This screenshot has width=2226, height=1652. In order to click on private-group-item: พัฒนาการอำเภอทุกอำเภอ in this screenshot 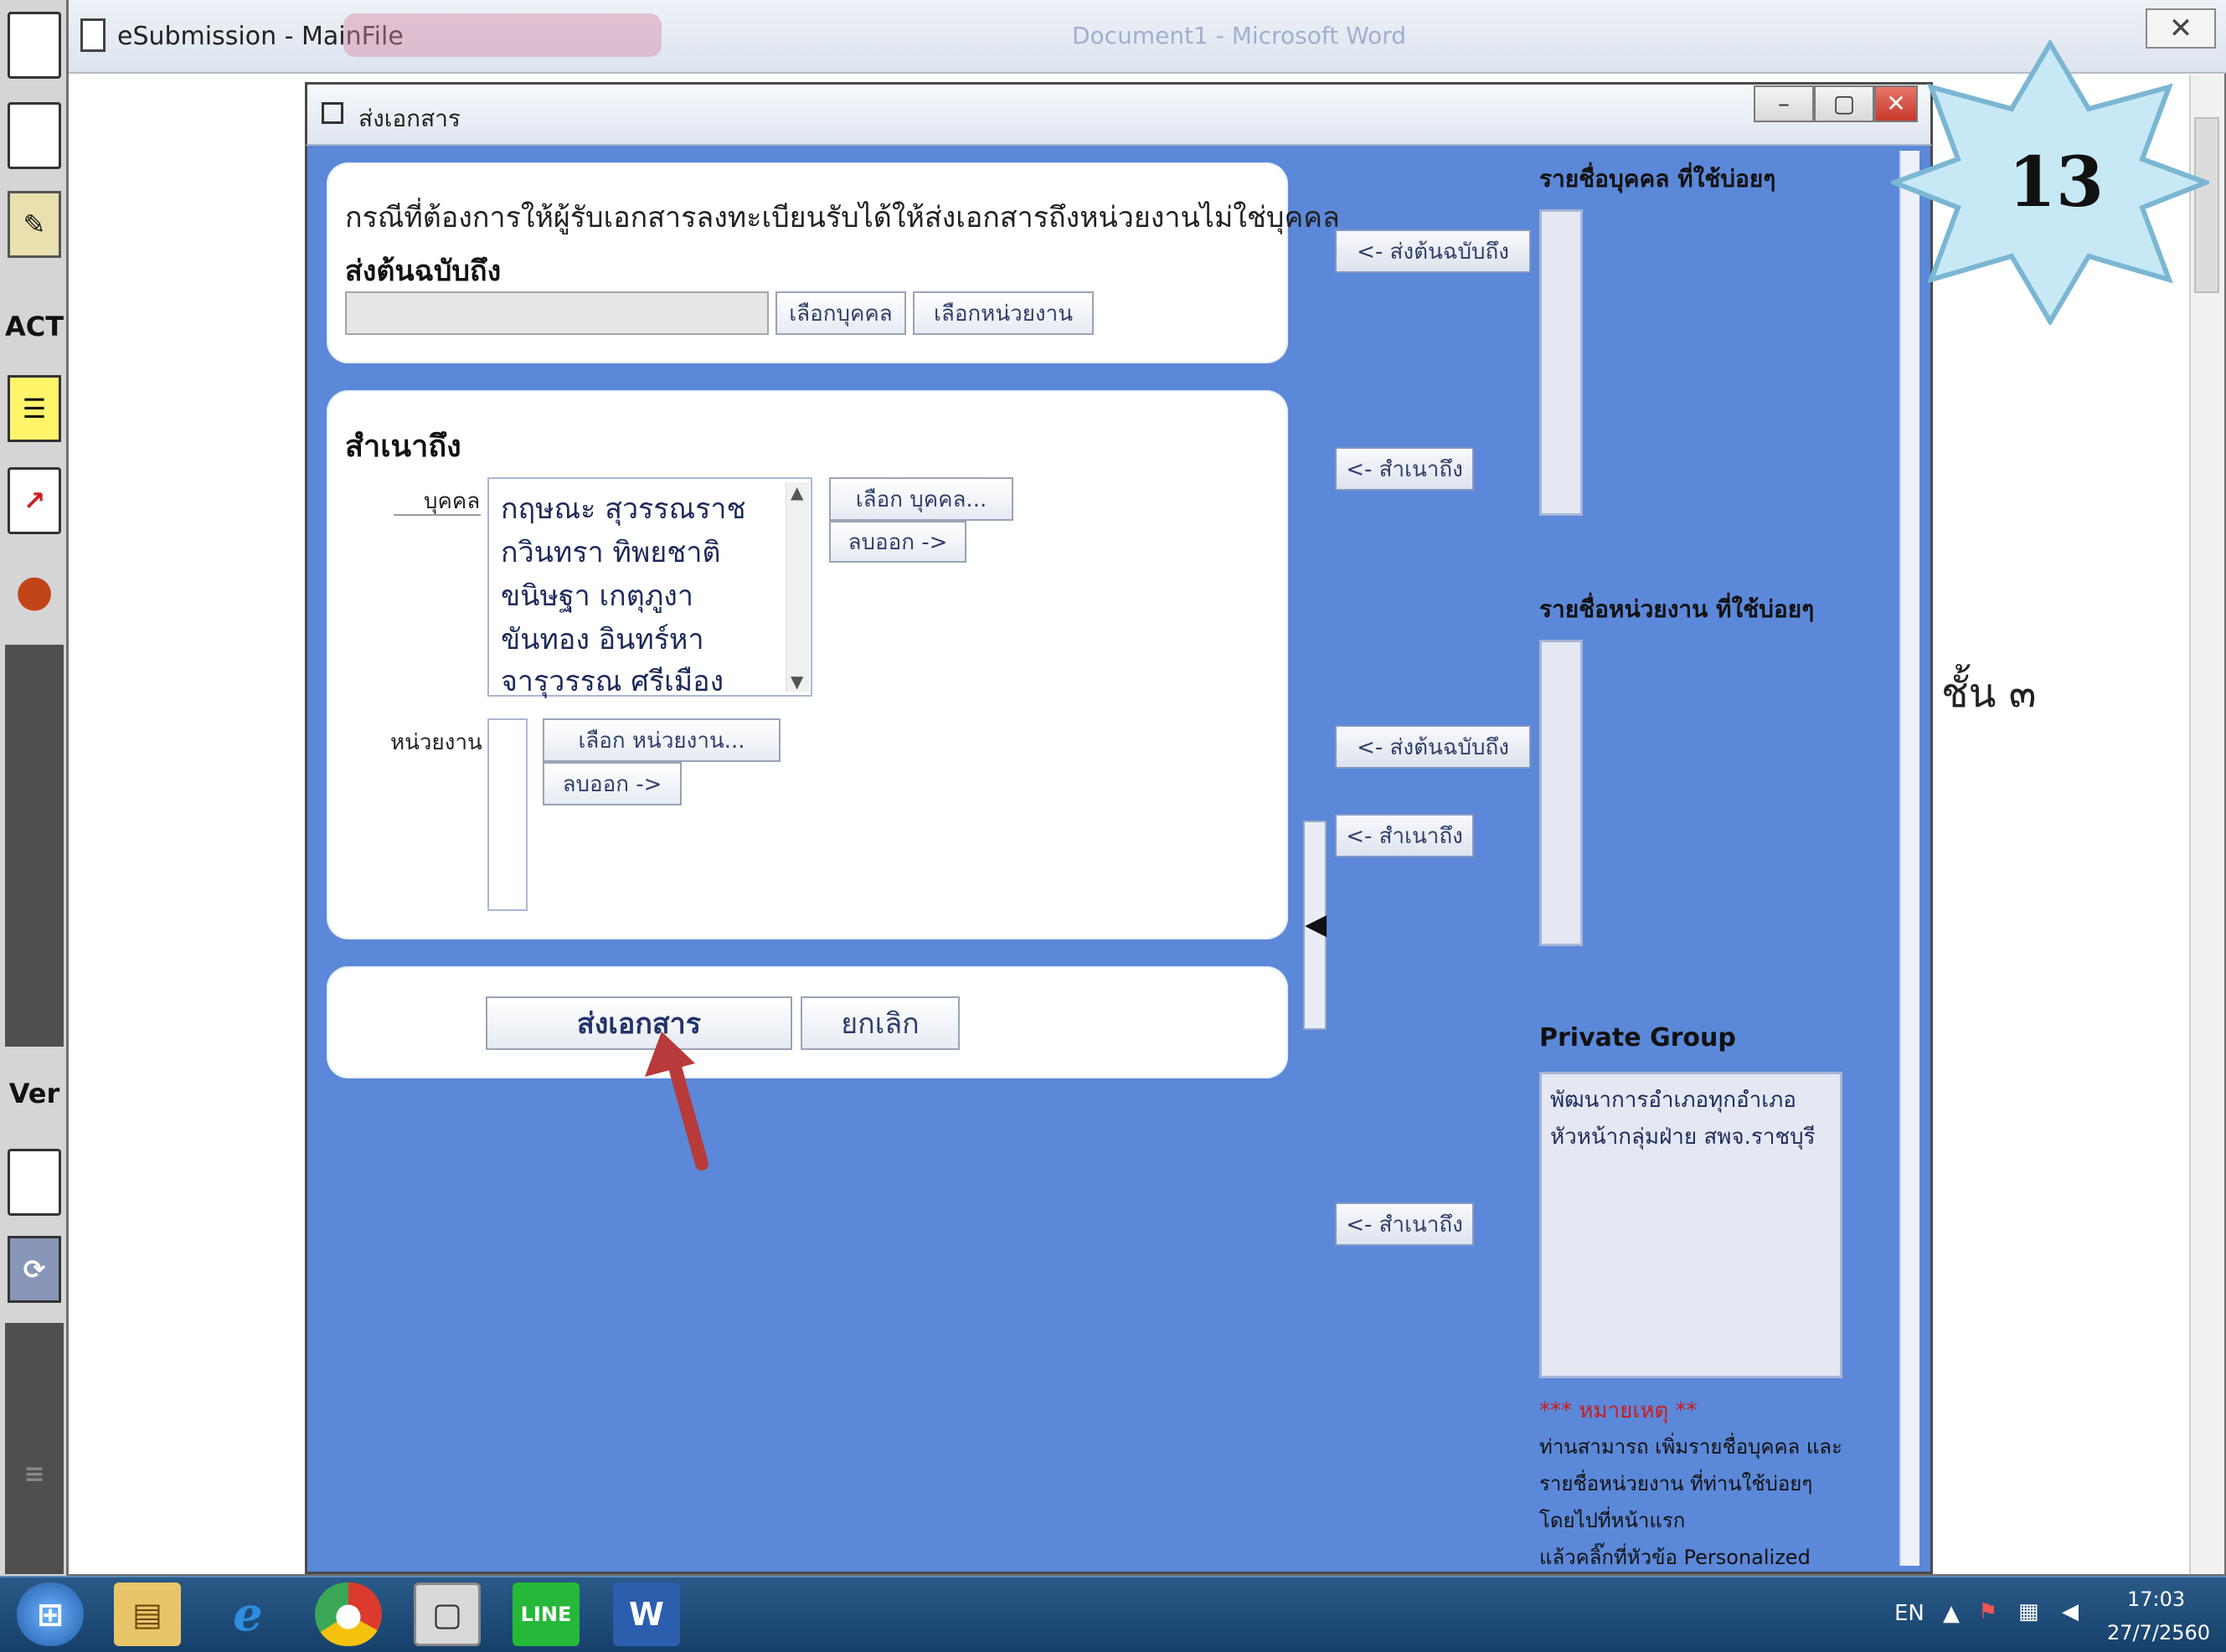, I will do `click(1673, 1100)`.